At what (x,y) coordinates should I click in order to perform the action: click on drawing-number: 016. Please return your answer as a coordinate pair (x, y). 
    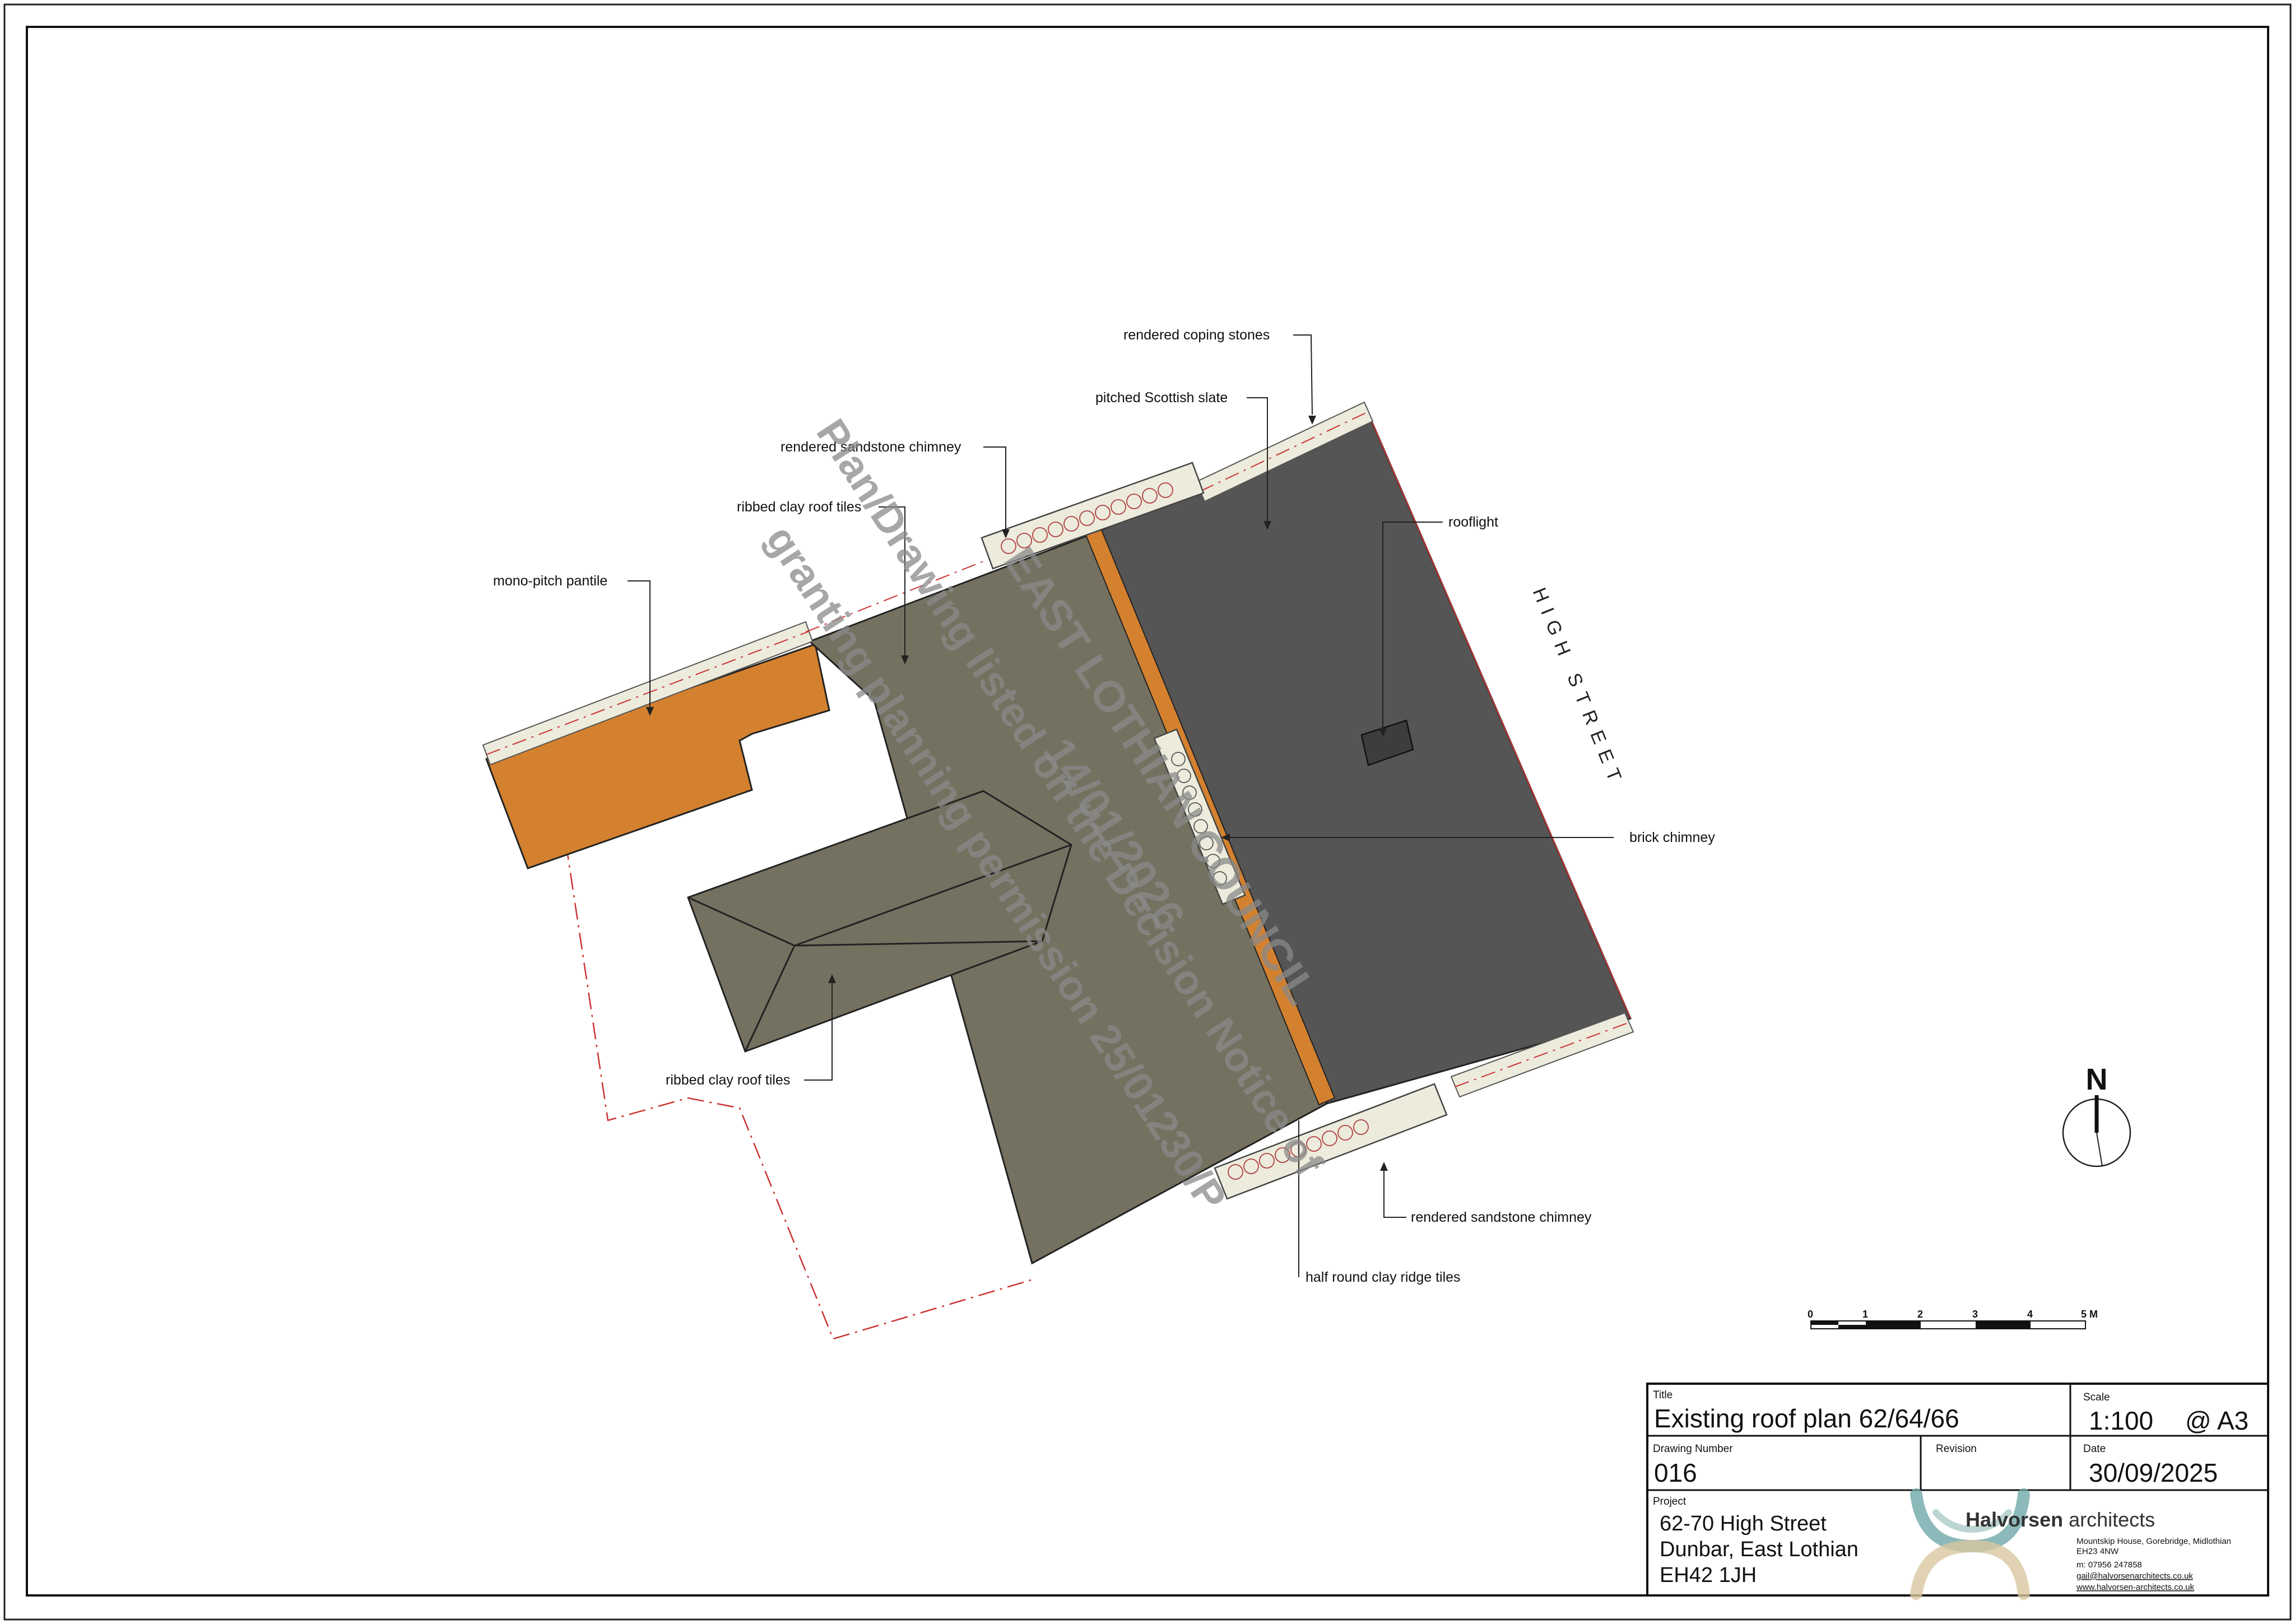
    Looking at the image, I should click on (1675, 1472).